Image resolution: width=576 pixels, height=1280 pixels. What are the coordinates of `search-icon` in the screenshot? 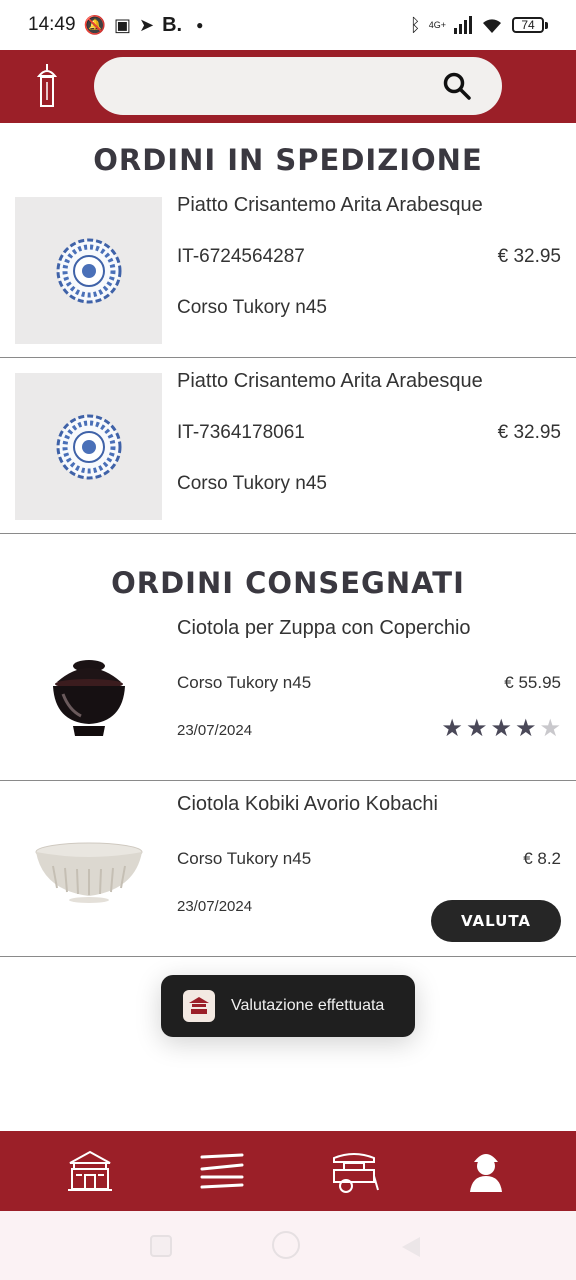 It's located at (457, 86).